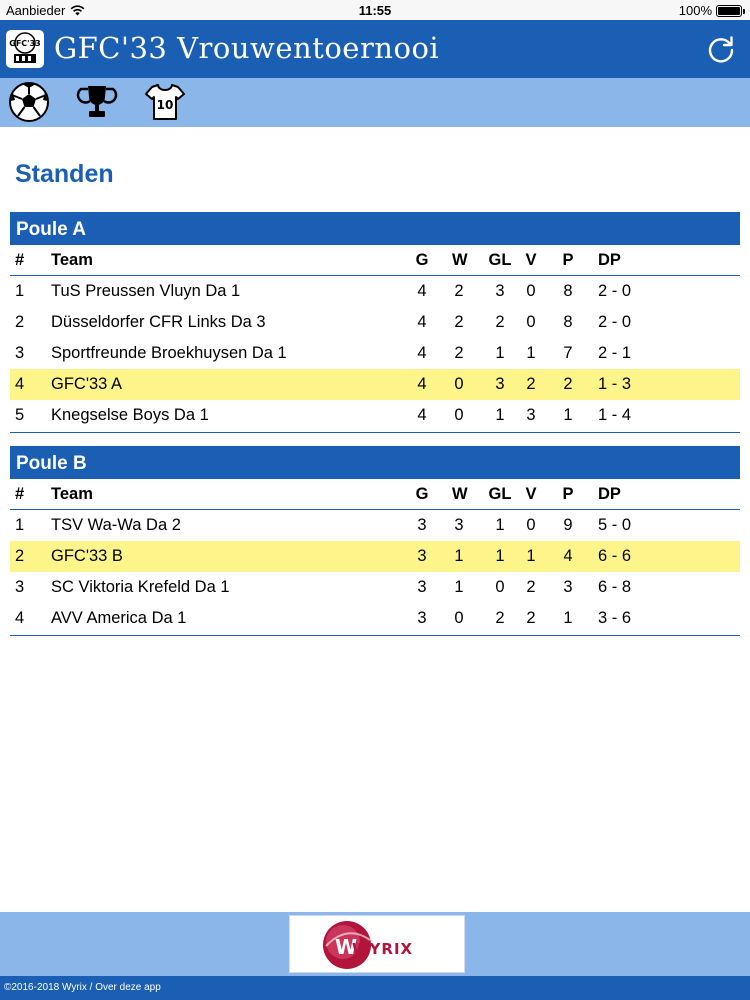  What do you see at coordinates (116, 525) in the screenshot?
I see `cell-team: TSV Wa-Wa Da 2` at bounding box center [116, 525].